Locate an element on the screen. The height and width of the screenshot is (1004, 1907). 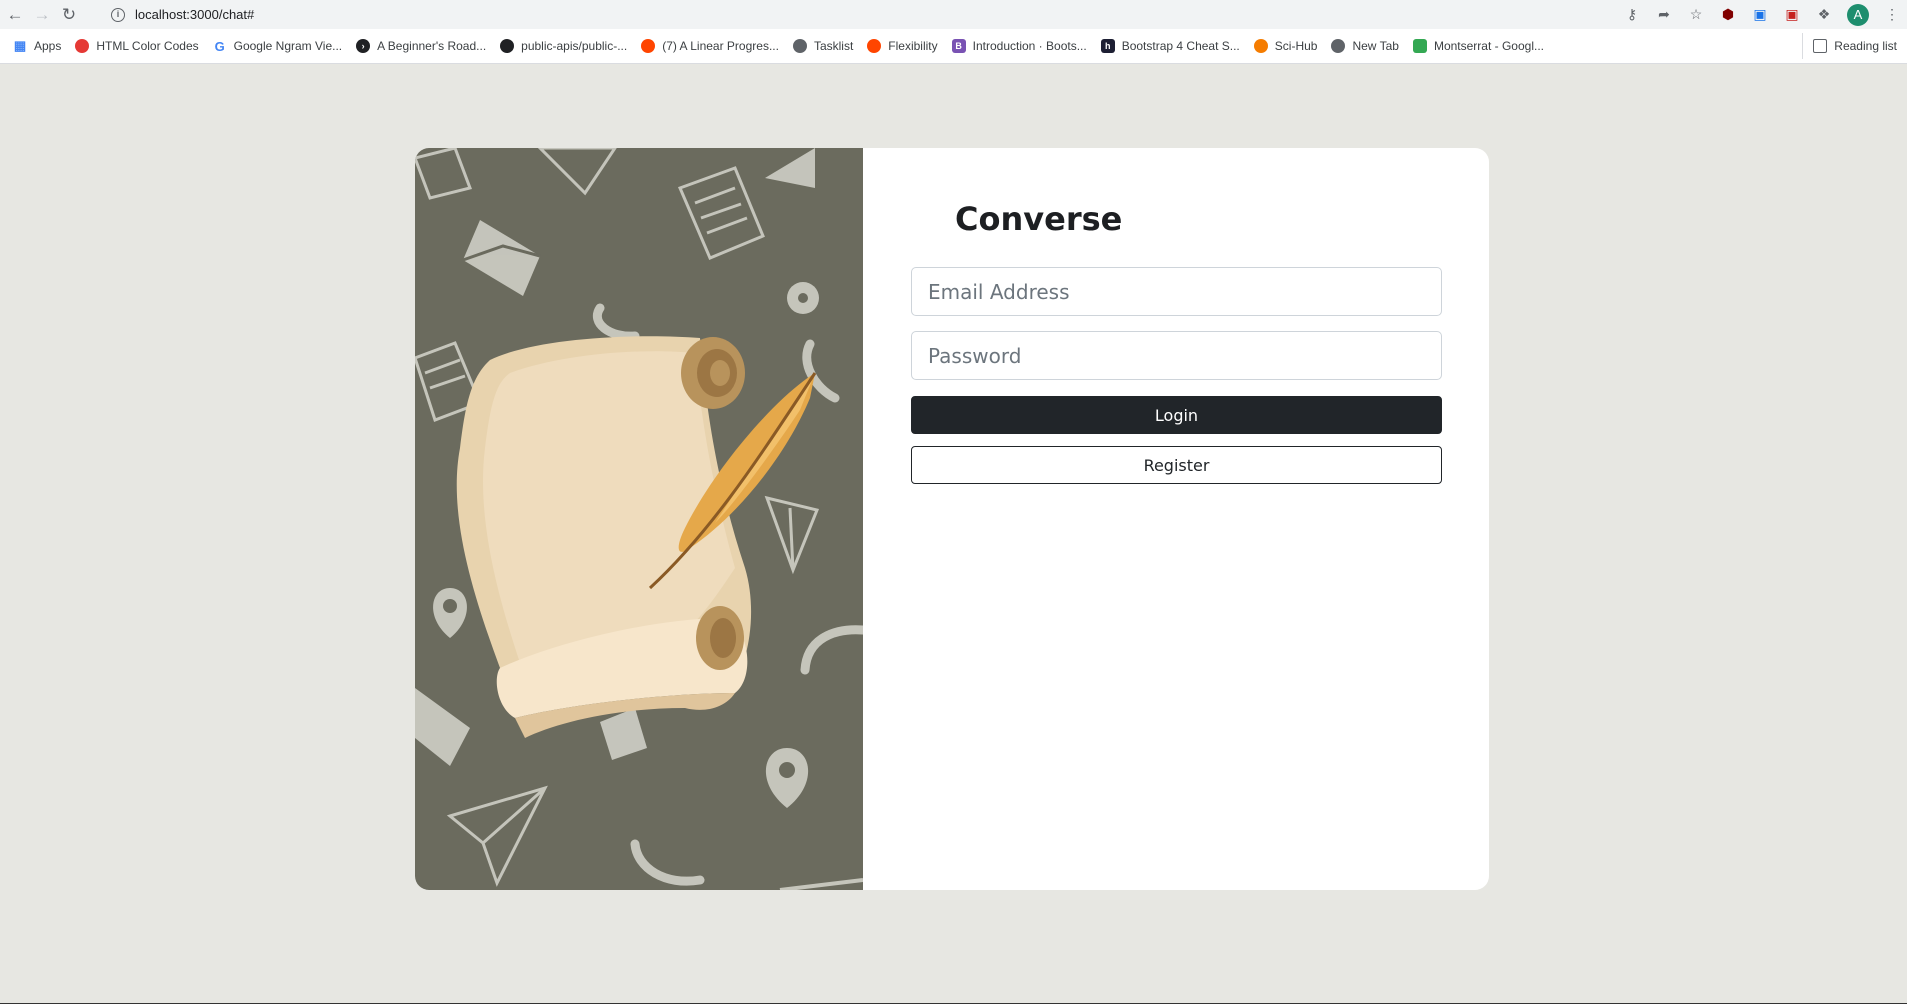
bootstrap-icon: B is located at coordinates (958, 46).